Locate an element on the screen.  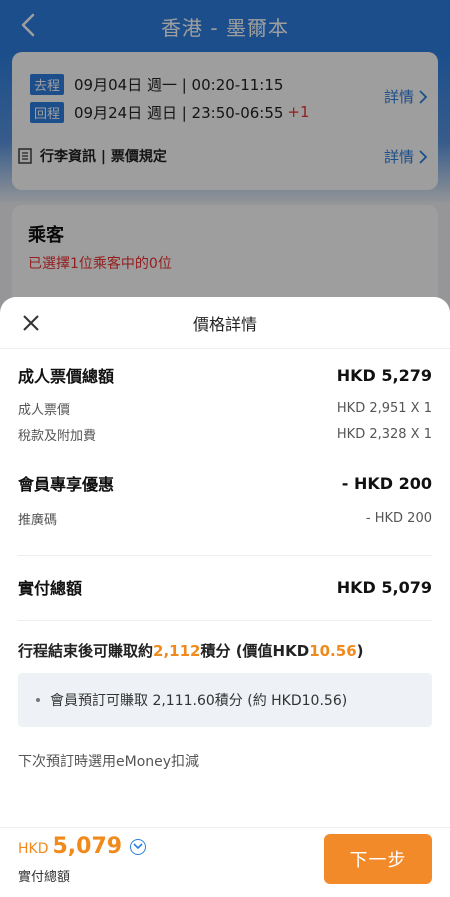
points-worth-value: 10.56 is located at coordinates (333, 651).